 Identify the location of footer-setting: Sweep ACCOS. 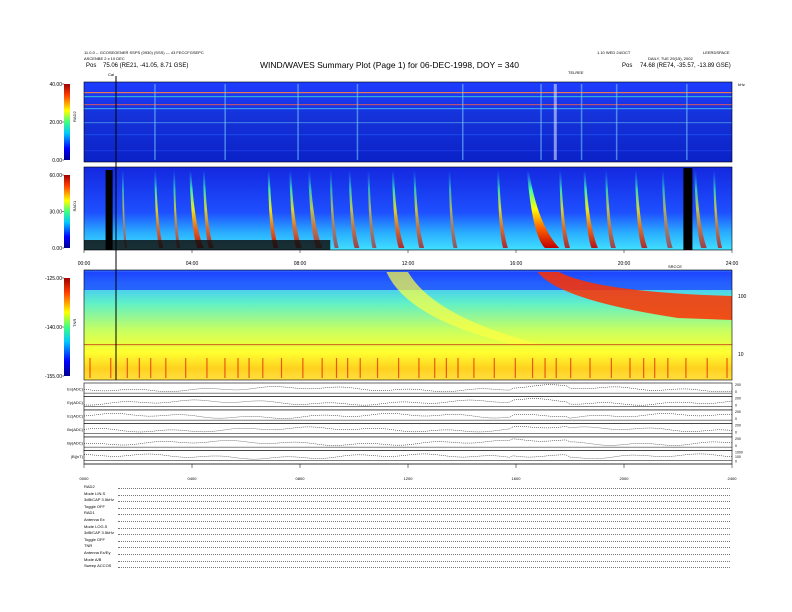
(98, 566).